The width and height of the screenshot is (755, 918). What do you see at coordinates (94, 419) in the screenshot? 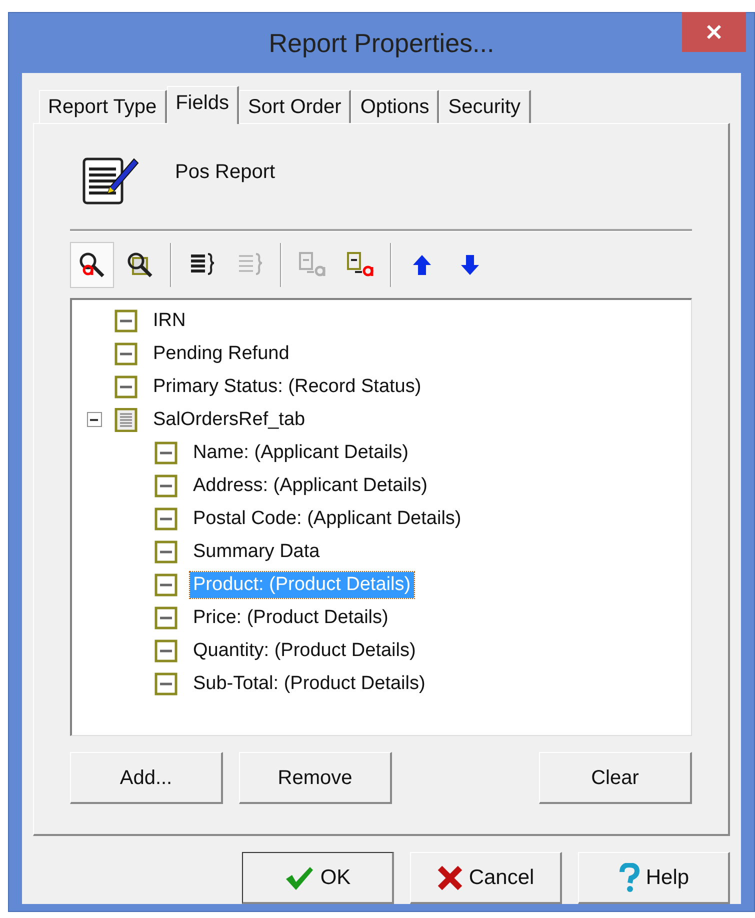
I see `collapse-toggle` at bounding box center [94, 419].